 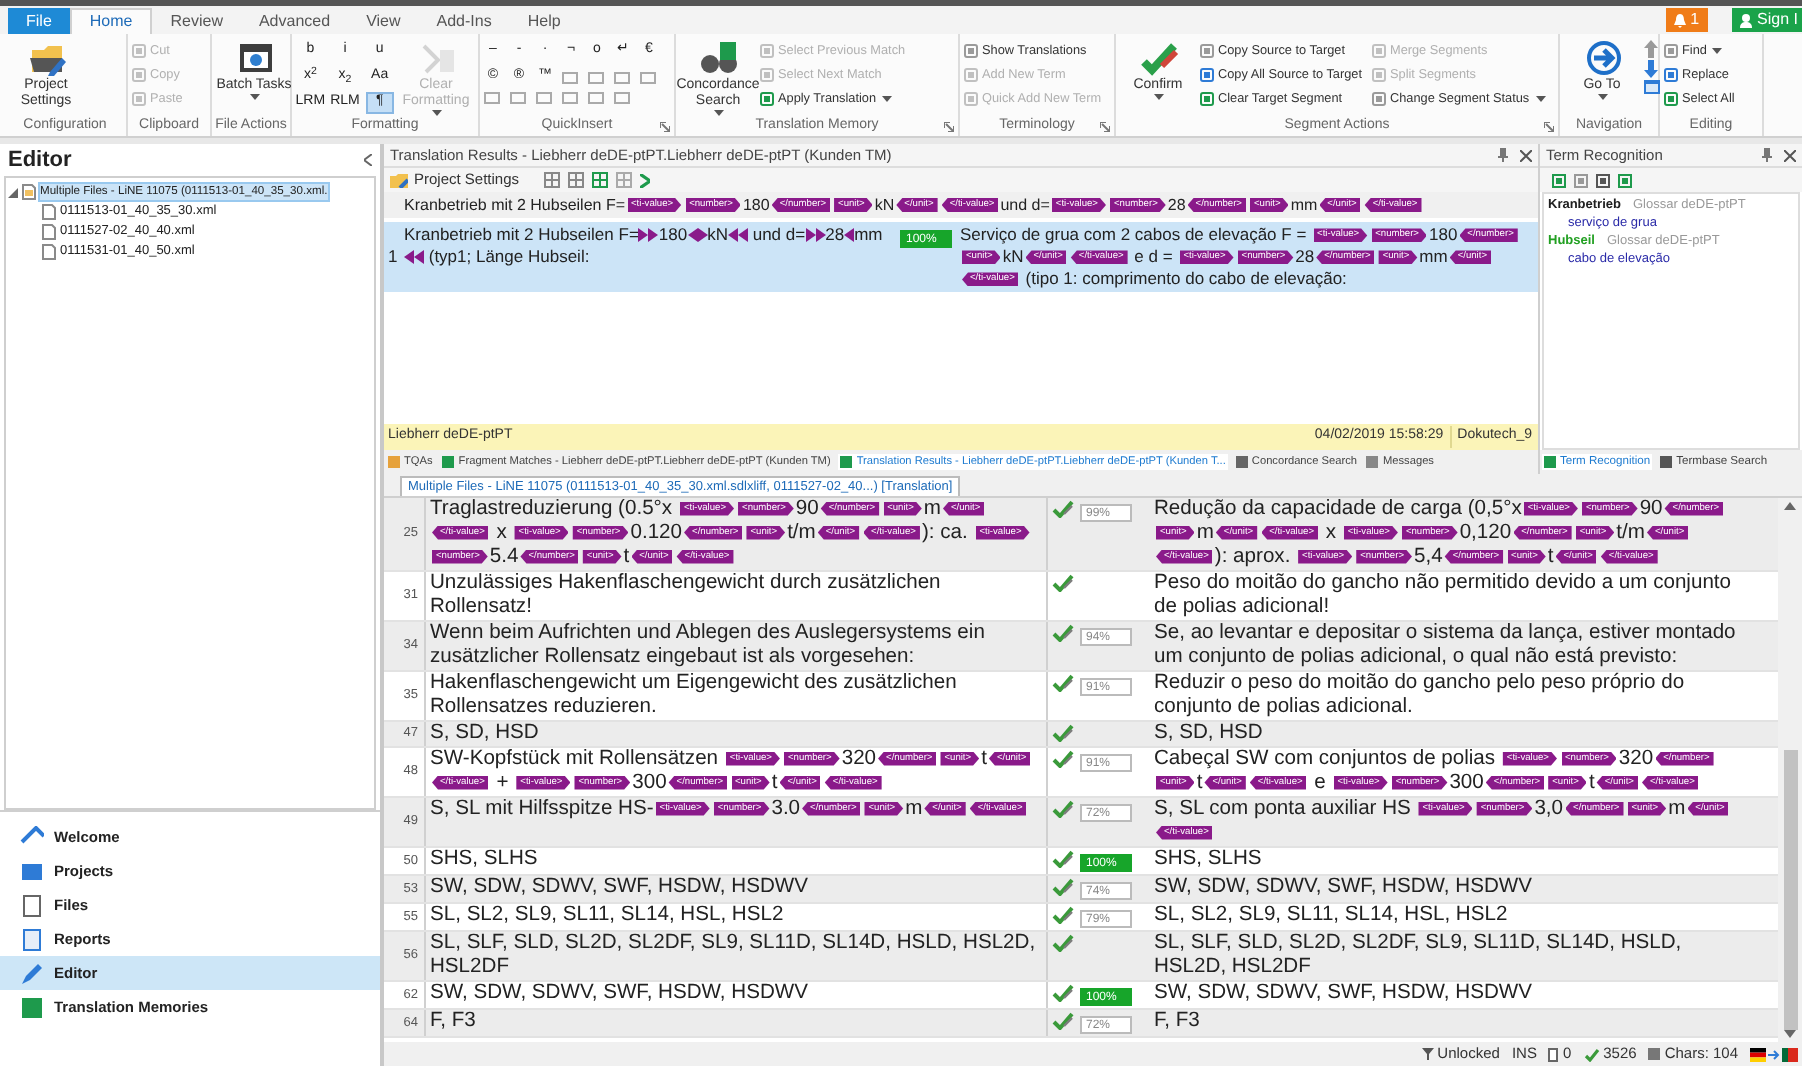 What do you see at coordinates (1774, 1054) in the screenshot?
I see `flags-icon` at bounding box center [1774, 1054].